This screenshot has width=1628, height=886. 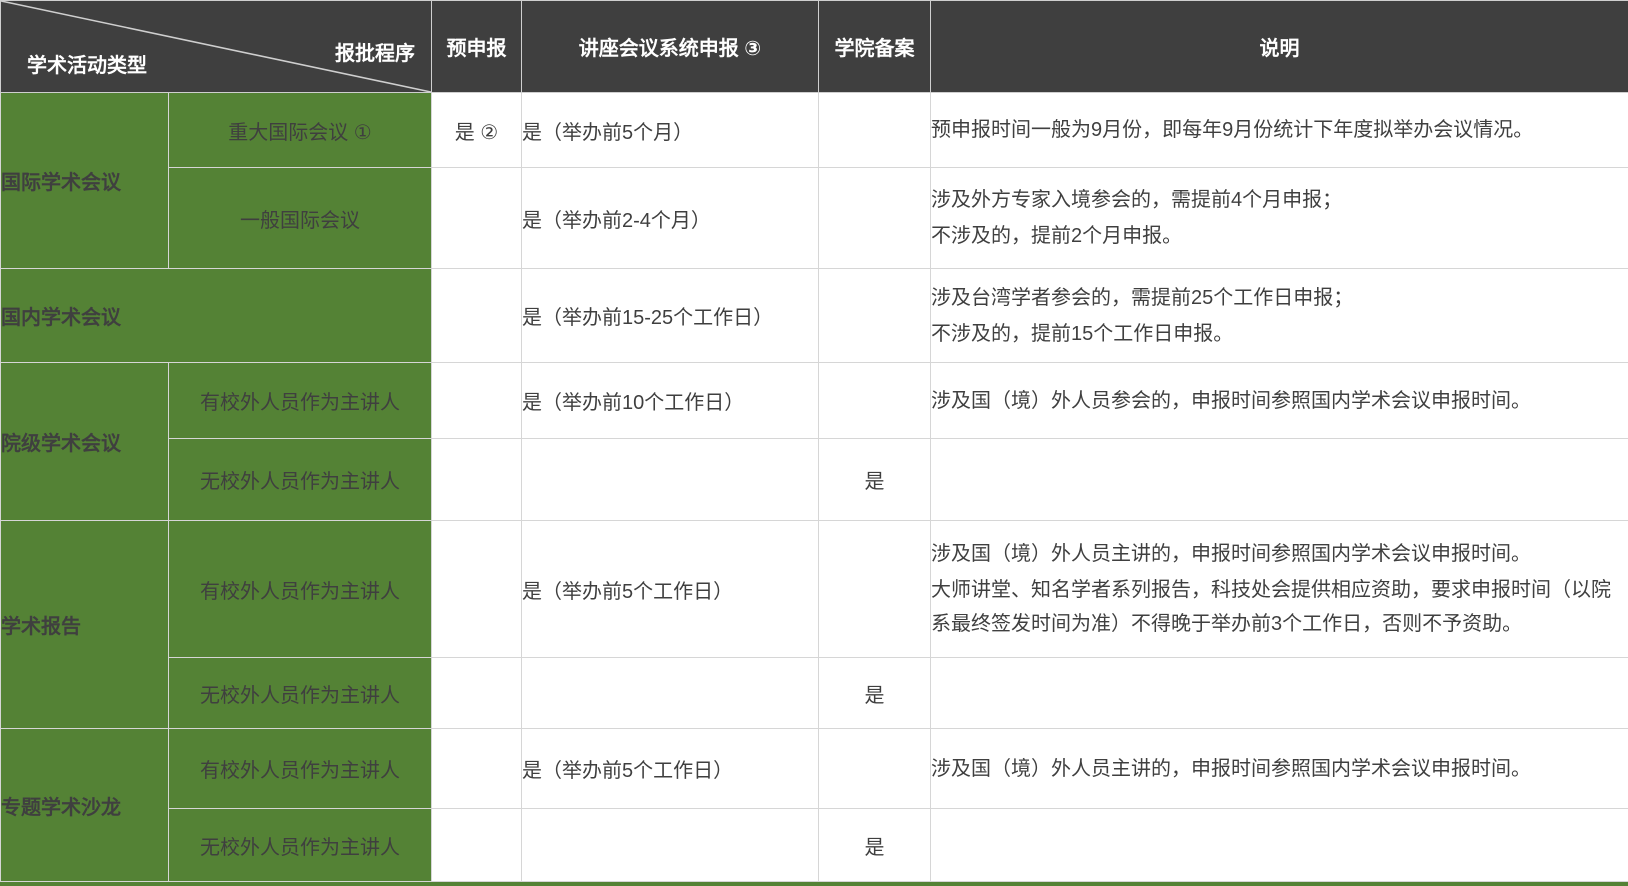 What do you see at coordinates (814, 884) in the screenshot?
I see `table-bottom-edge` at bounding box center [814, 884].